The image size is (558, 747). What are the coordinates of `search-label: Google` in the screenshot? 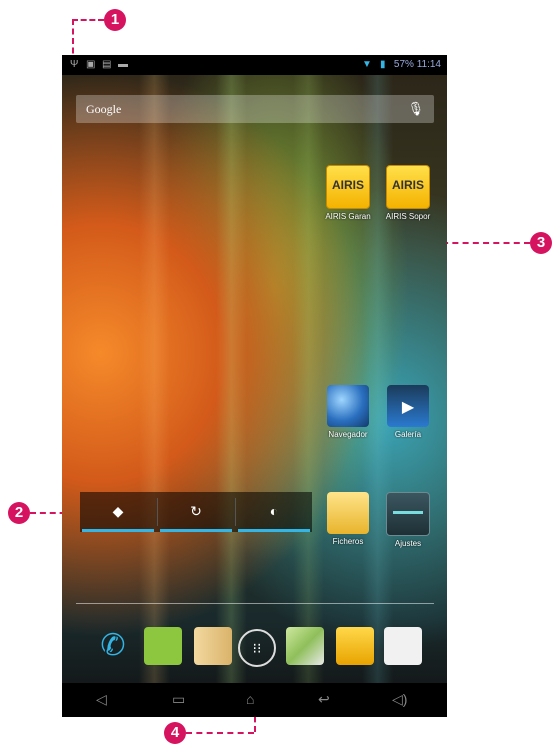 It's located at (104, 109).